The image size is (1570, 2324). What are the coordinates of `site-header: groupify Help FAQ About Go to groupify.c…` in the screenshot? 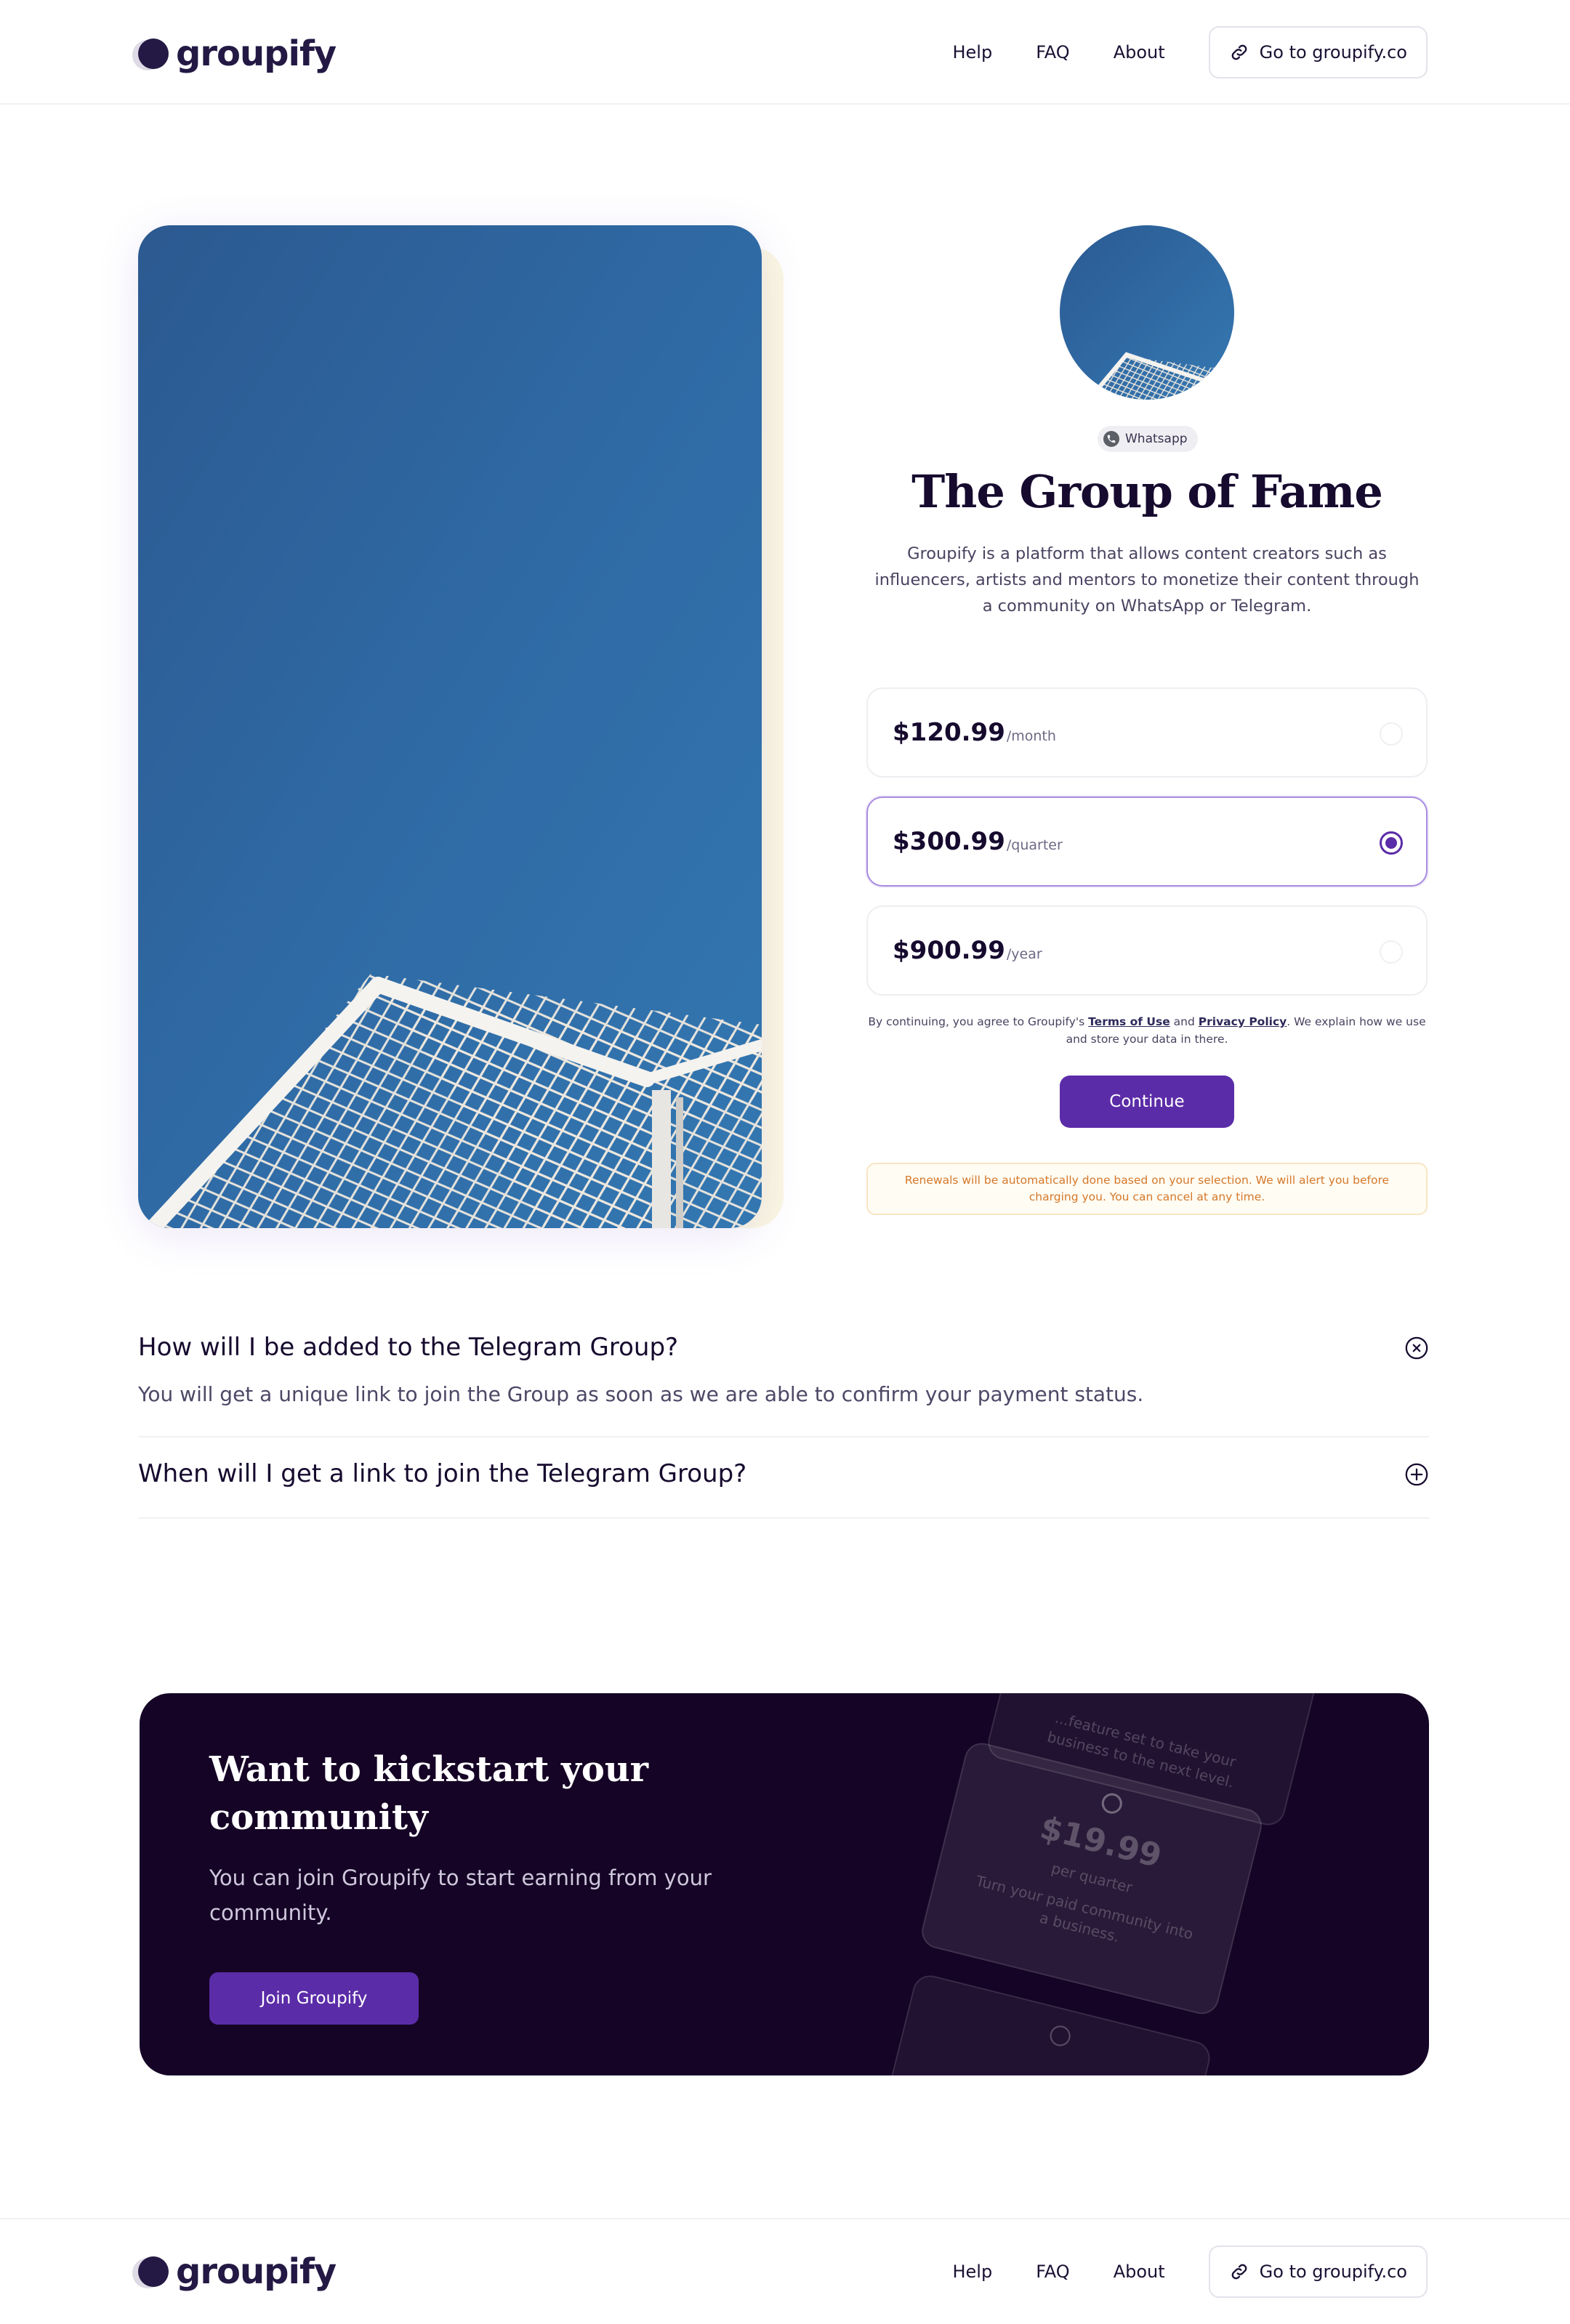 It's located at (785, 53).